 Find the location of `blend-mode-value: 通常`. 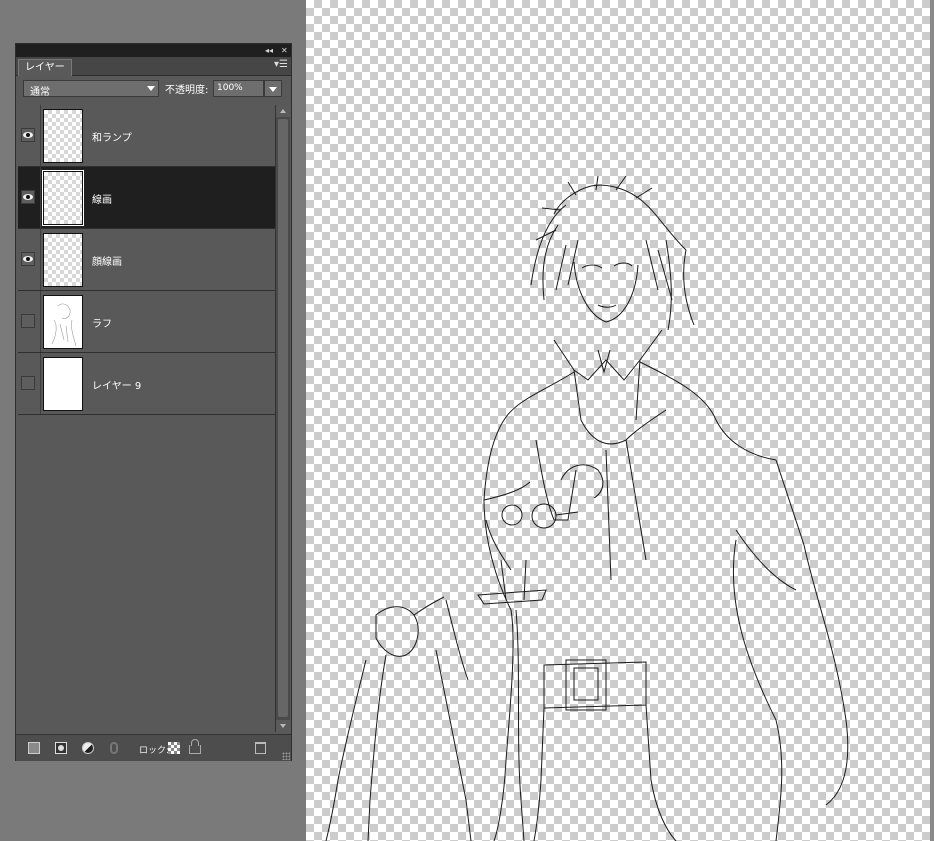

blend-mode-value: 通常 is located at coordinates (40, 92).